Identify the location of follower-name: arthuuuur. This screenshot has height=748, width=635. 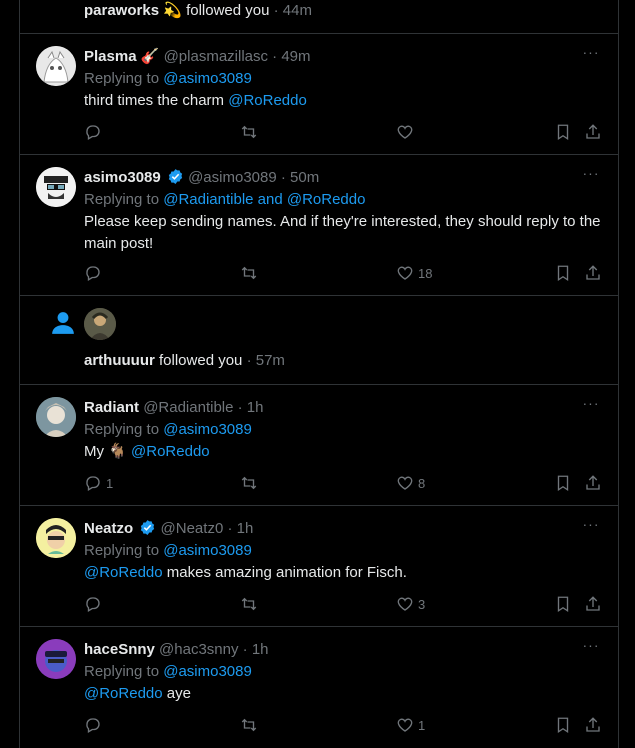
(119, 360).